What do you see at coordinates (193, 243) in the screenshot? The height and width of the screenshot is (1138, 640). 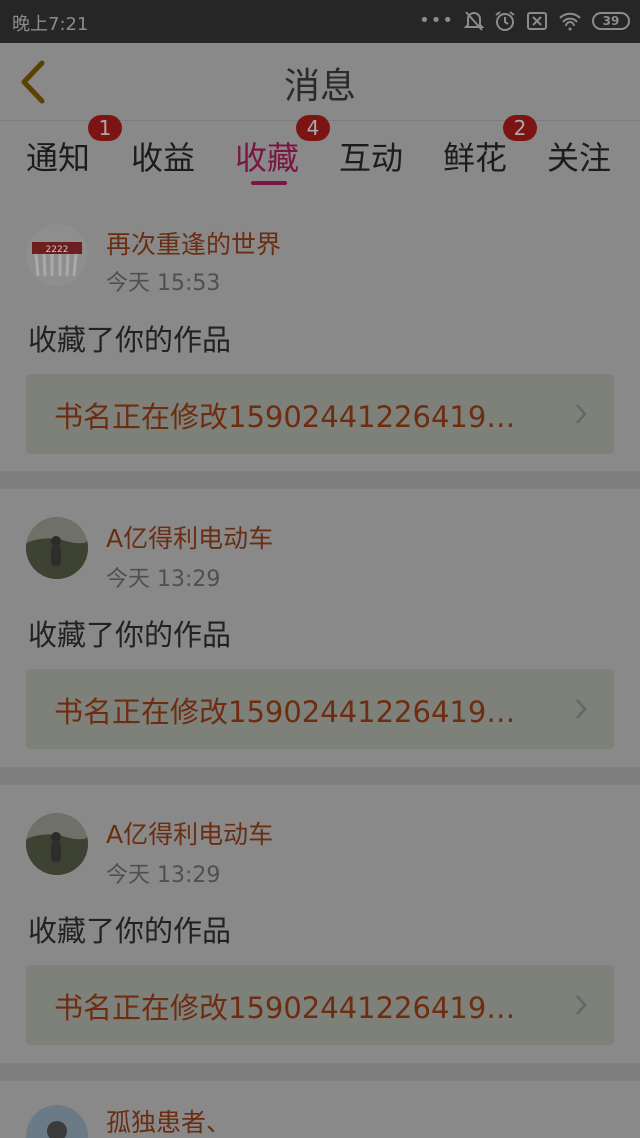 I see `user-name: 再次重逢的世界` at bounding box center [193, 243].